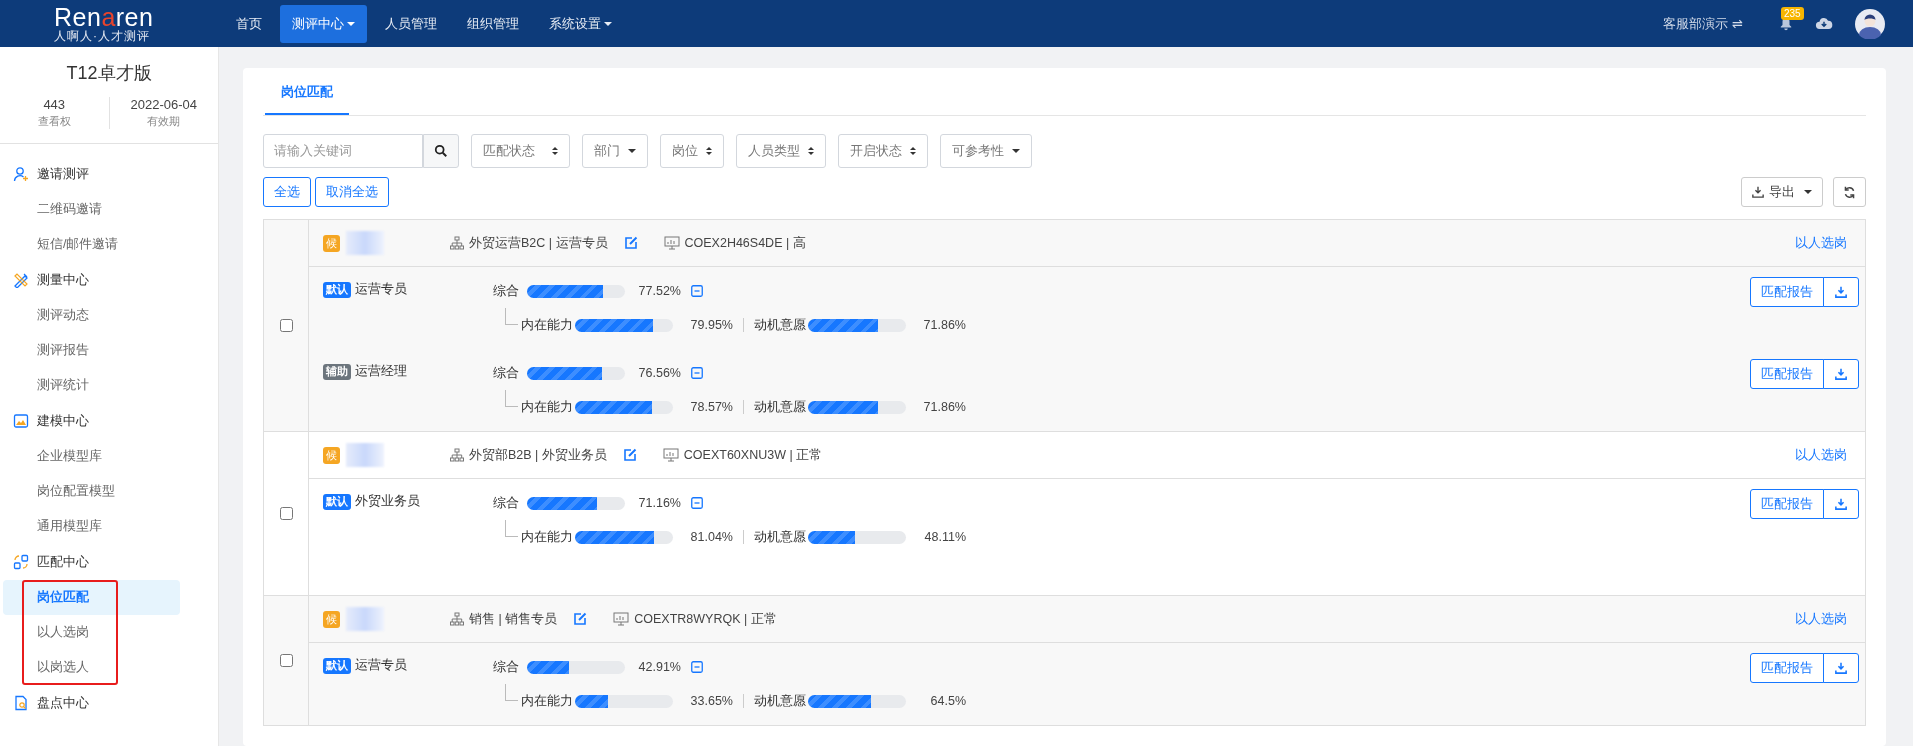  Describe the element at coordinates (352, 192) in the screenshot. I see `select-button: 取消全选` at that location.